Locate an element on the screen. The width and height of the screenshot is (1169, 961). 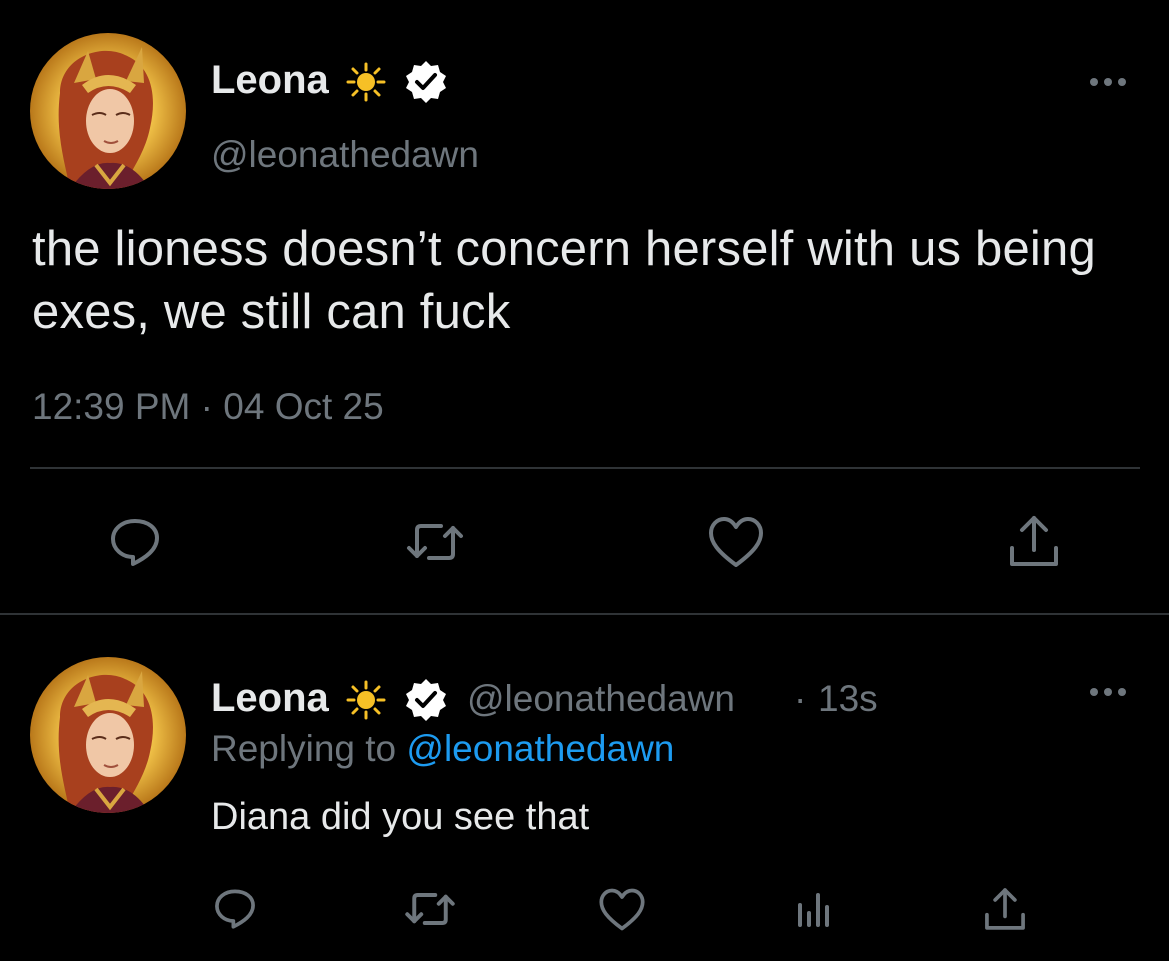
tweet-timestamp: 12:39 PM · 04 Oct 25 is located at coordinates (208, 407).